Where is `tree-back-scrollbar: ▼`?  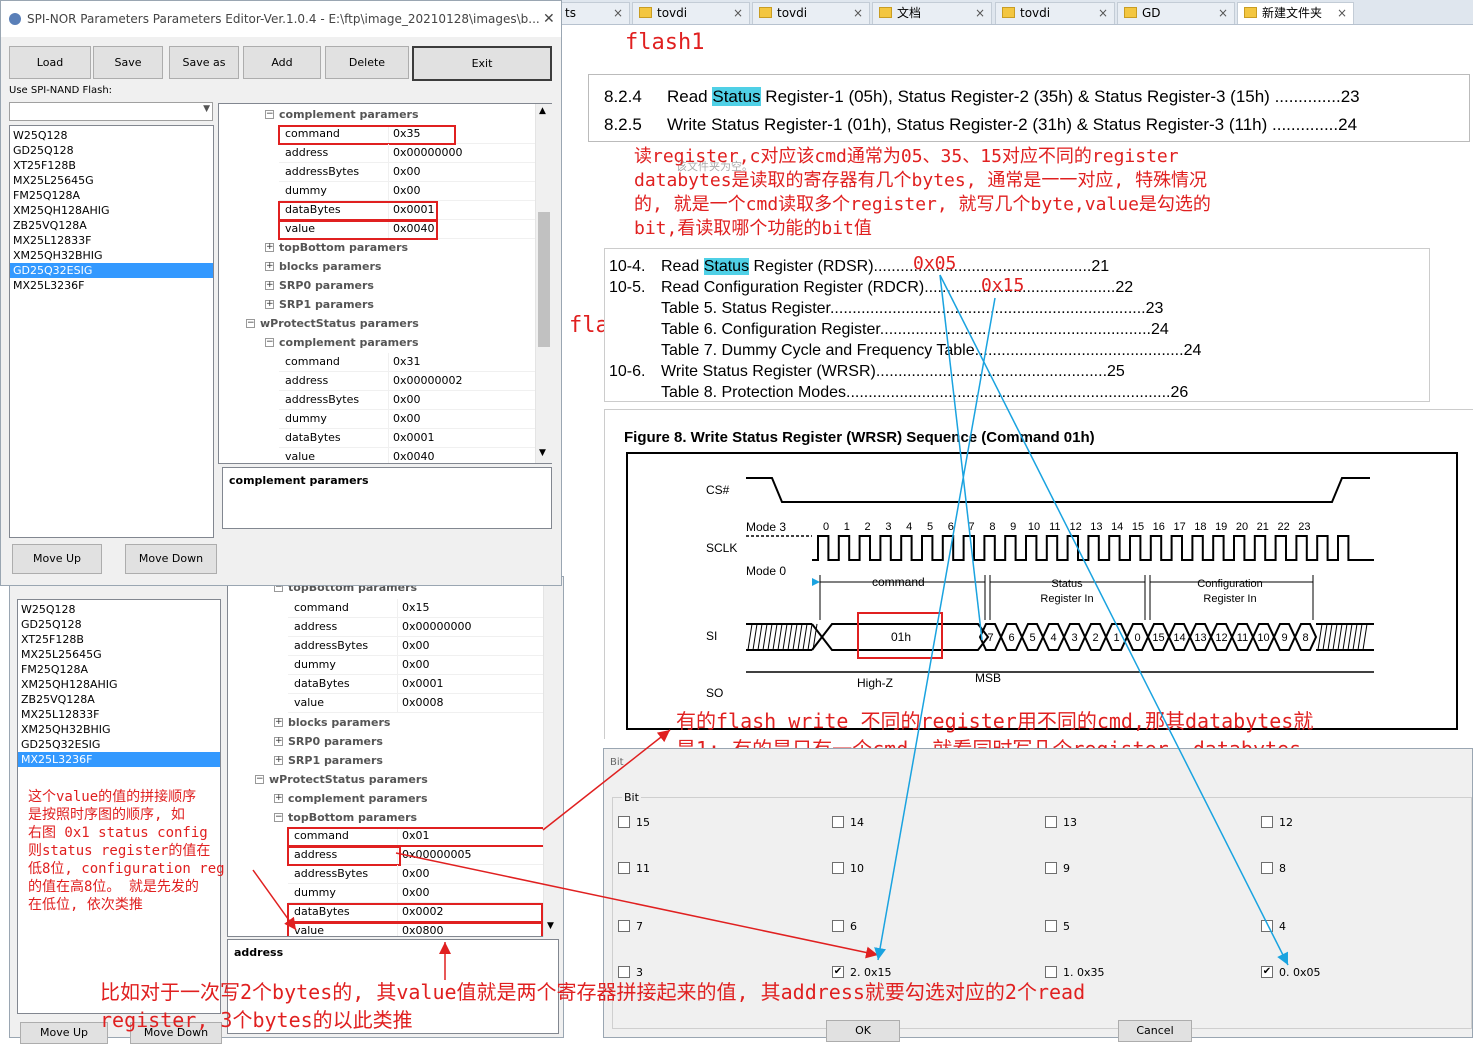
tree-back-scrollbar: ▼ is located at coordinates (551, 757).